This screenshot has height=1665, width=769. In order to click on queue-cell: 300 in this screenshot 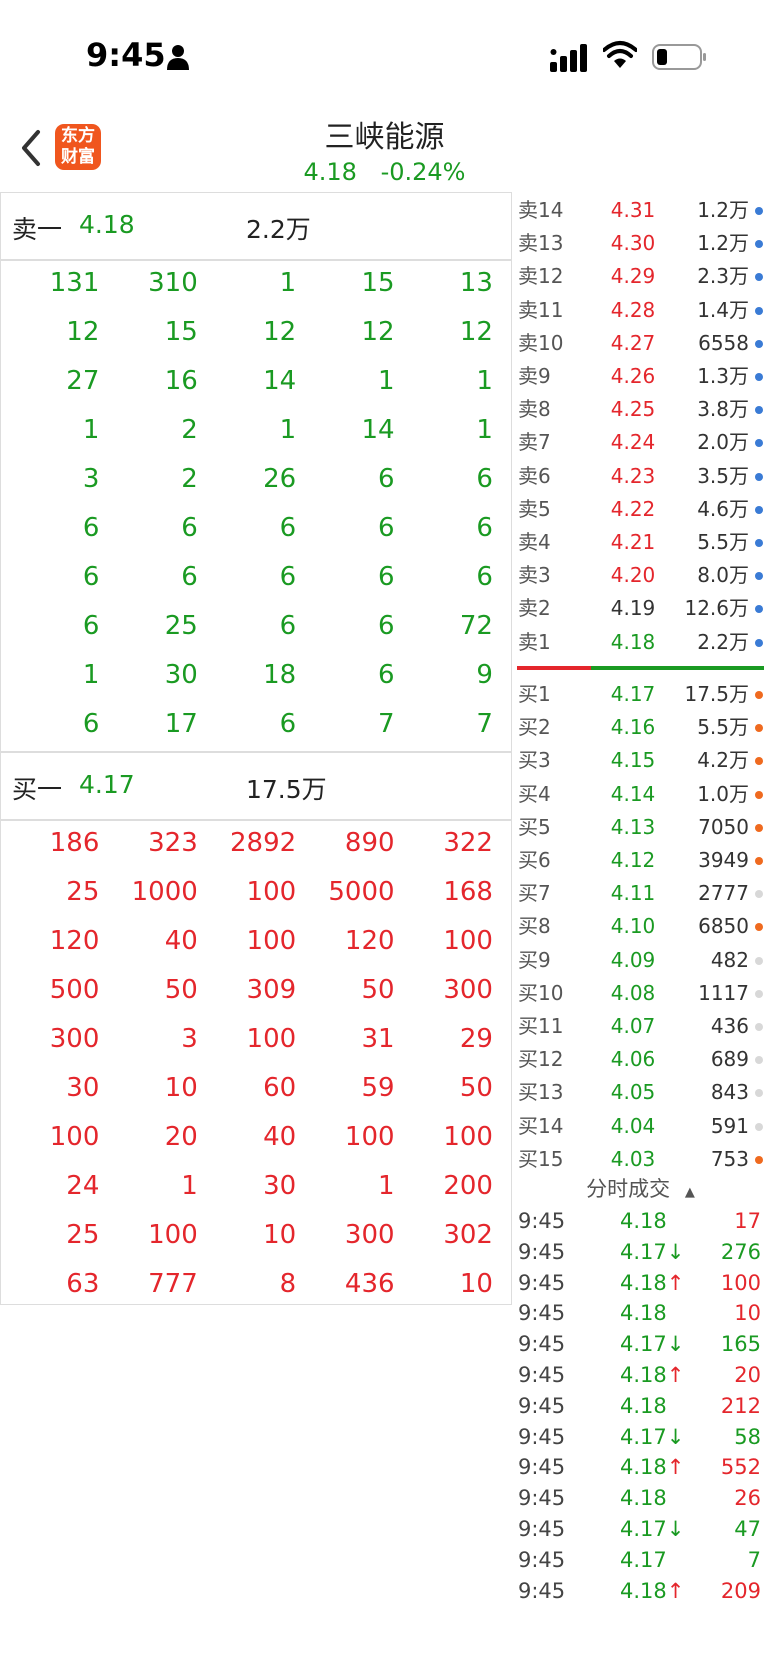, I will do `click(369, 1235)`.